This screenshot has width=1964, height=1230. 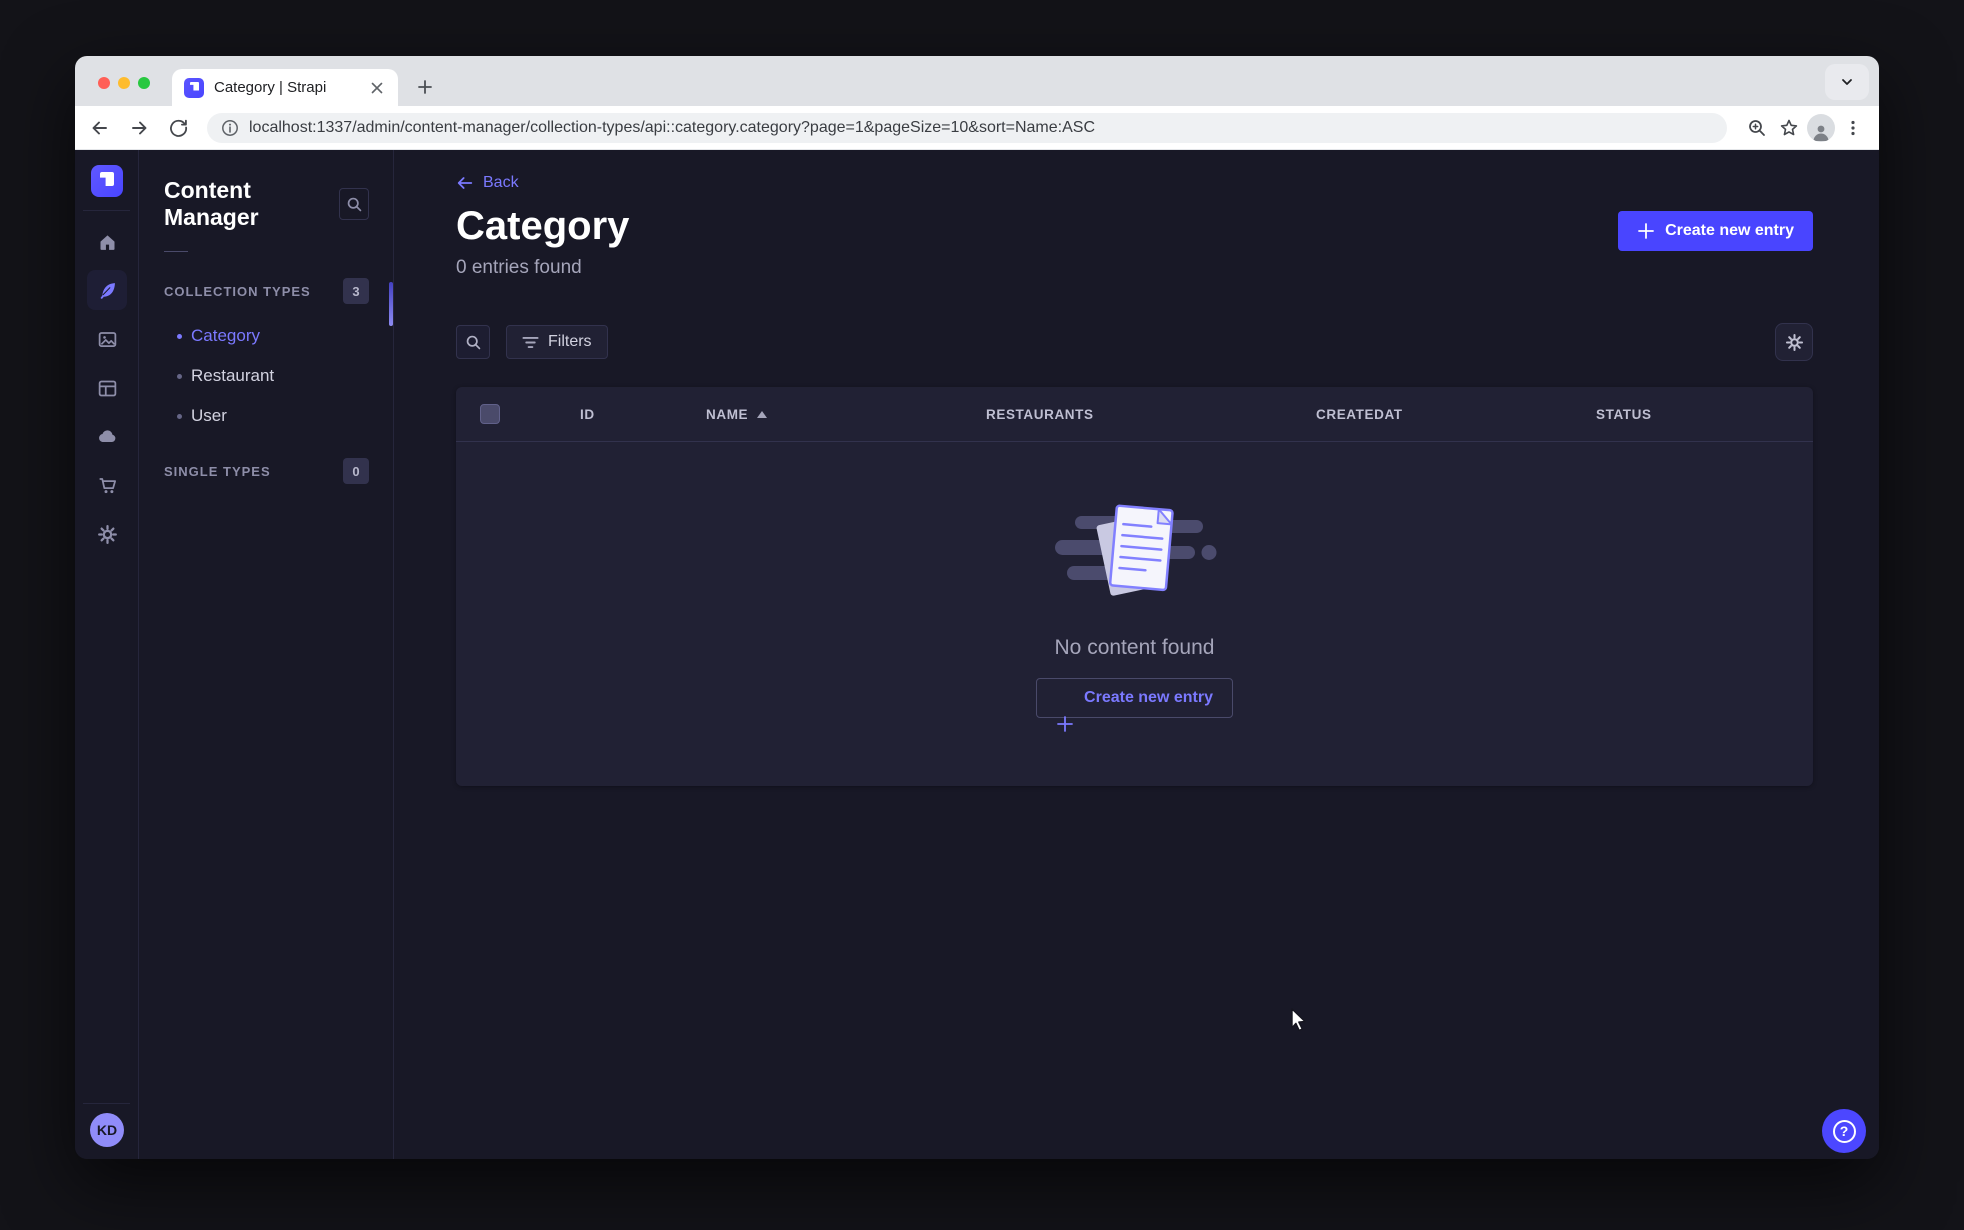 What do you see at coordinates (176, 251) in the screenshot?
I see `subnav-divider` at bounding box center [176, 251].